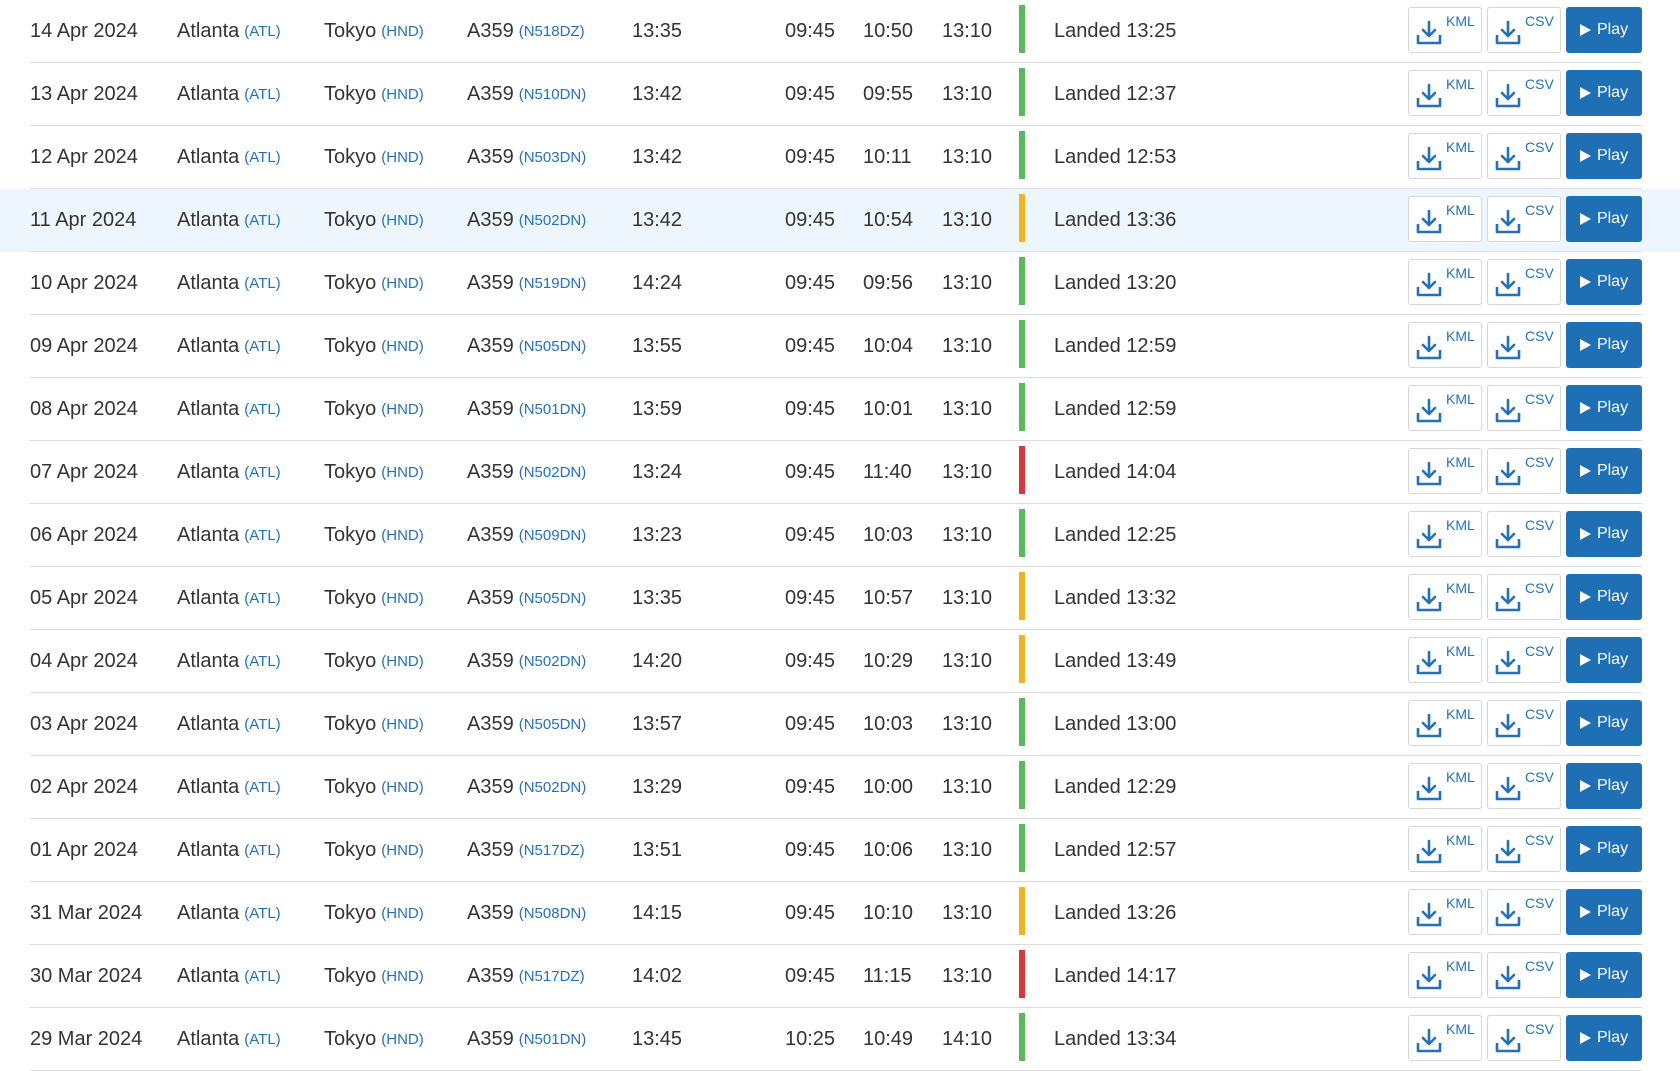 The height and width of the screenshot is (1071, 1680). I want to click on aircraft-registration-link: (N508DN), so click(553, 913).